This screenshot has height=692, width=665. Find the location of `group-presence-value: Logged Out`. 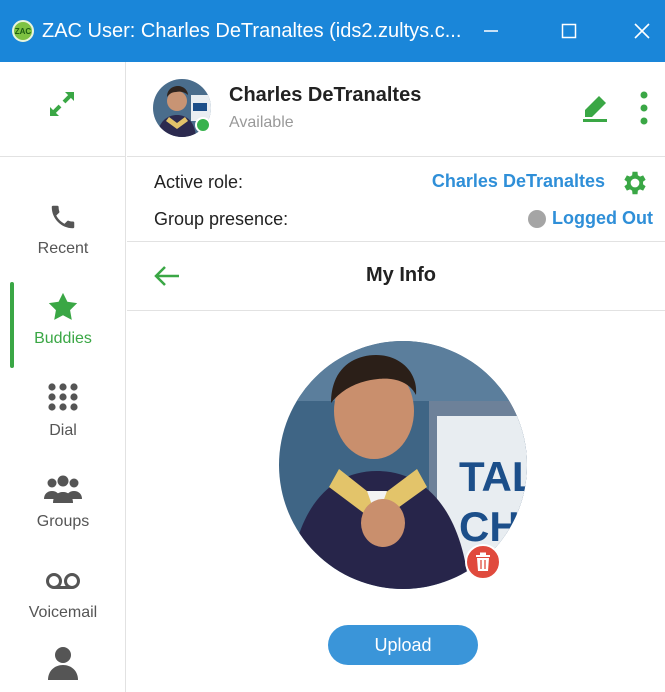

group-presence-value: Logged Out is located at coordinates (602, 218).